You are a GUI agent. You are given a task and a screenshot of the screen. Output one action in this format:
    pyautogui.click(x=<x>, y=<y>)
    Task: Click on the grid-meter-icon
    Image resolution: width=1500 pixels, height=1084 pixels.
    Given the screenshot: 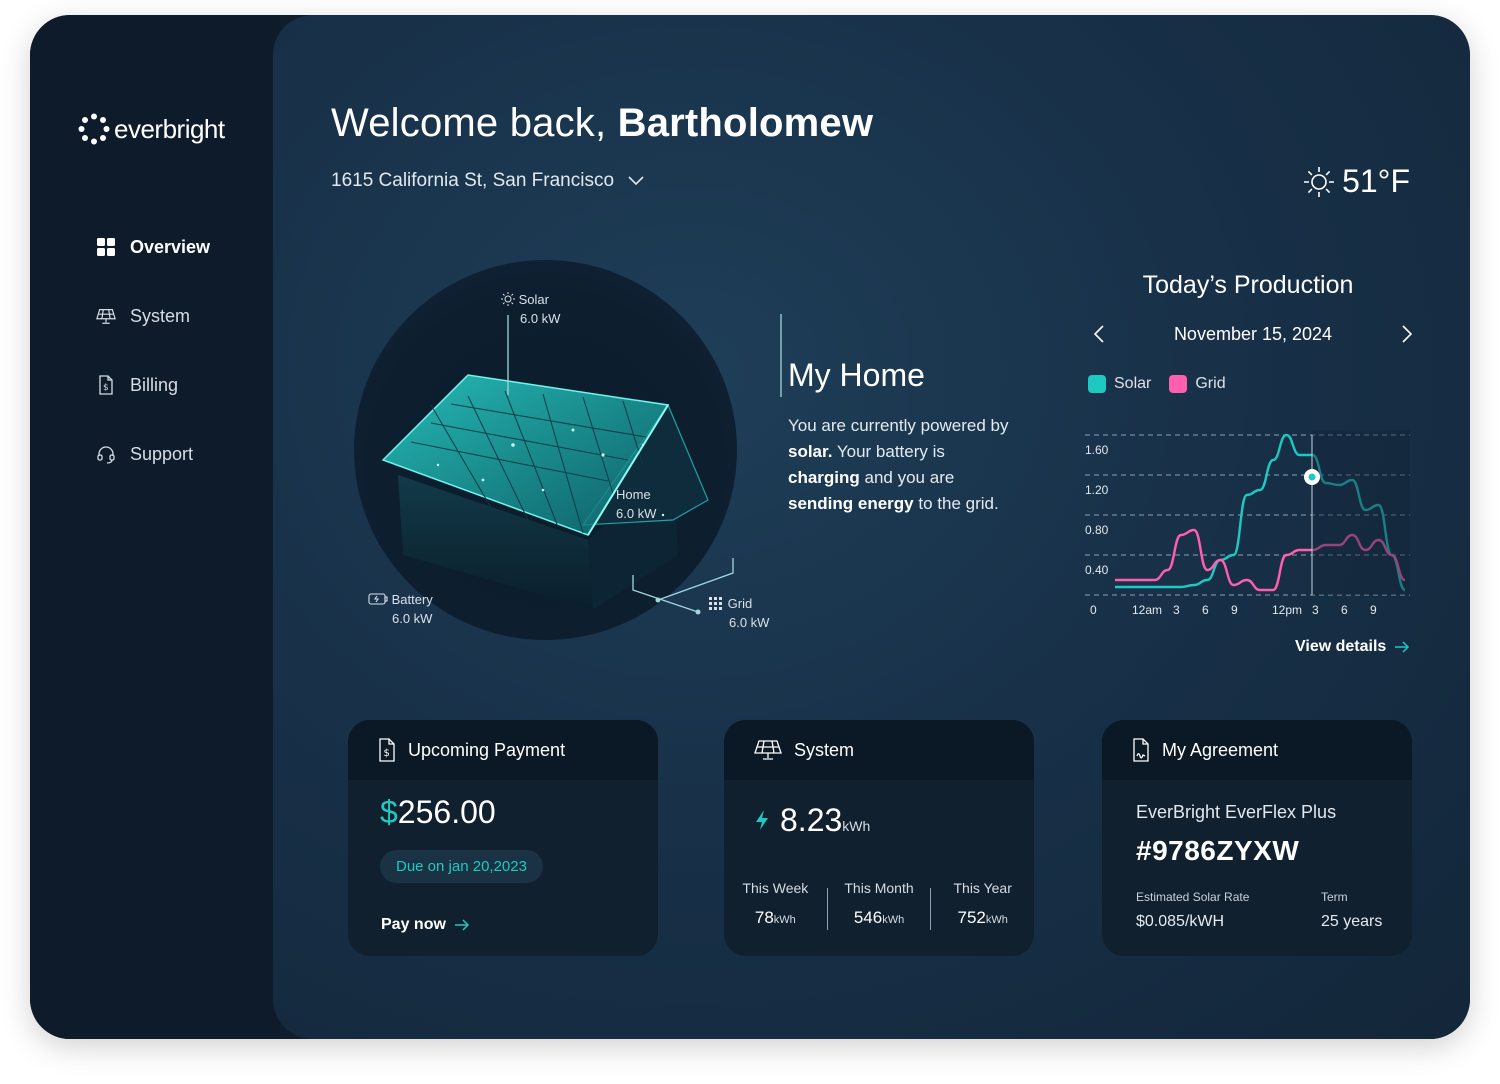 What is the action you would take?
    pyautogui.click(x=715, y=603)
    